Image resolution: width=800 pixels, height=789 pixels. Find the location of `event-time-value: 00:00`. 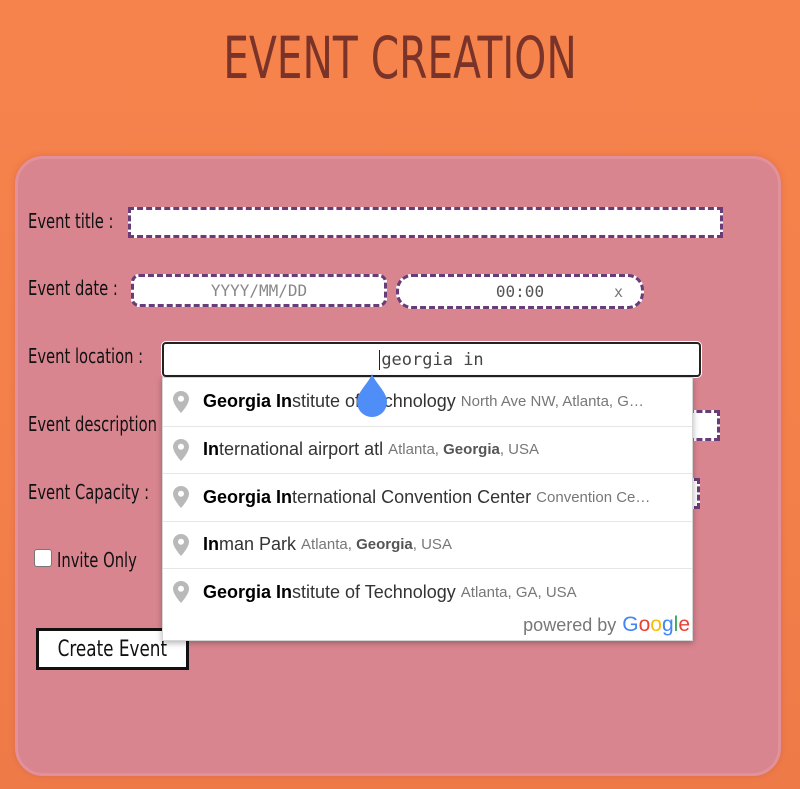

event-time-value: 00:00 is located at coordinates (520, 291).